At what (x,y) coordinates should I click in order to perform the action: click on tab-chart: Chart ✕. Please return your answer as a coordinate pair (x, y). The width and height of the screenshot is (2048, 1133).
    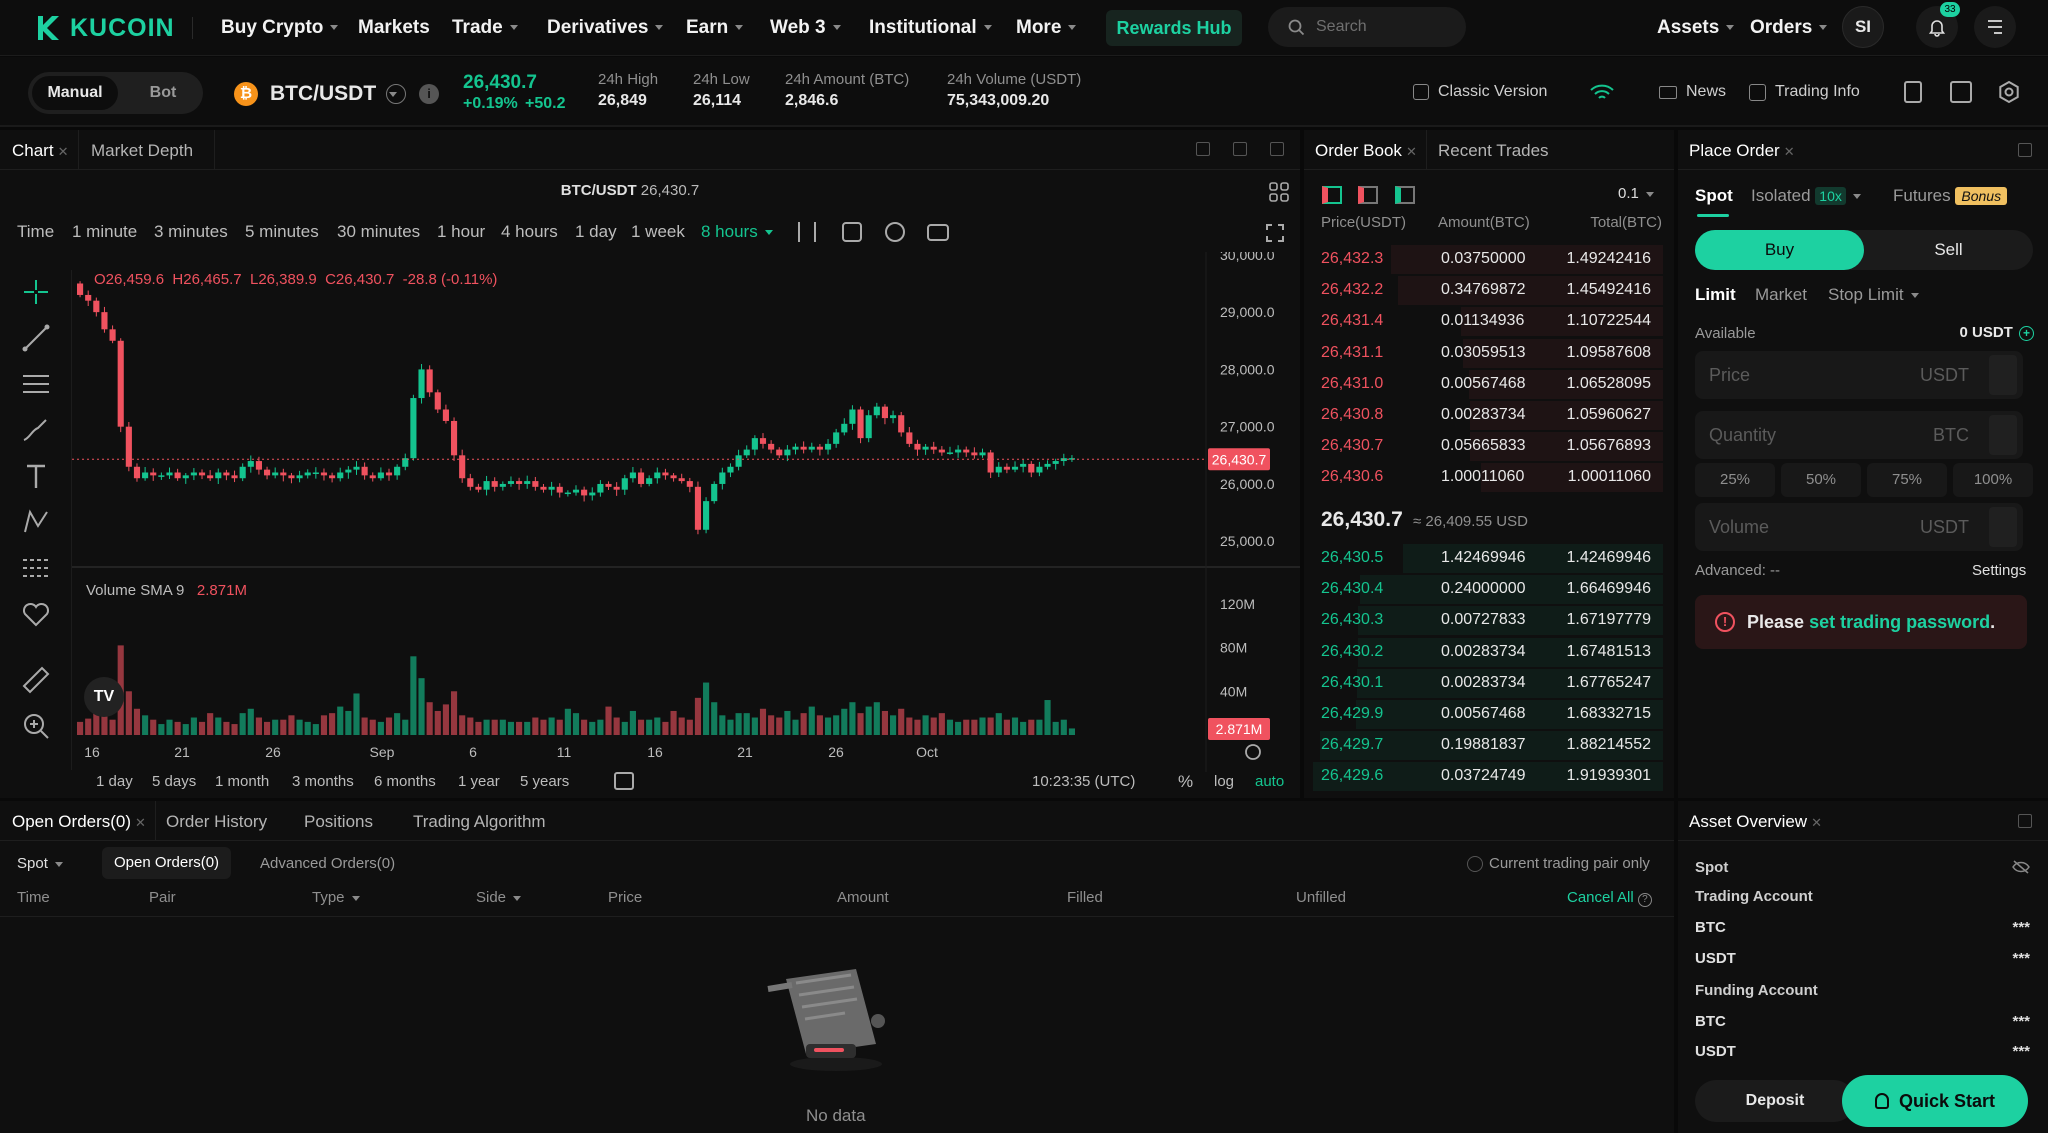
    Looking at the image, I should click on (40, 151).